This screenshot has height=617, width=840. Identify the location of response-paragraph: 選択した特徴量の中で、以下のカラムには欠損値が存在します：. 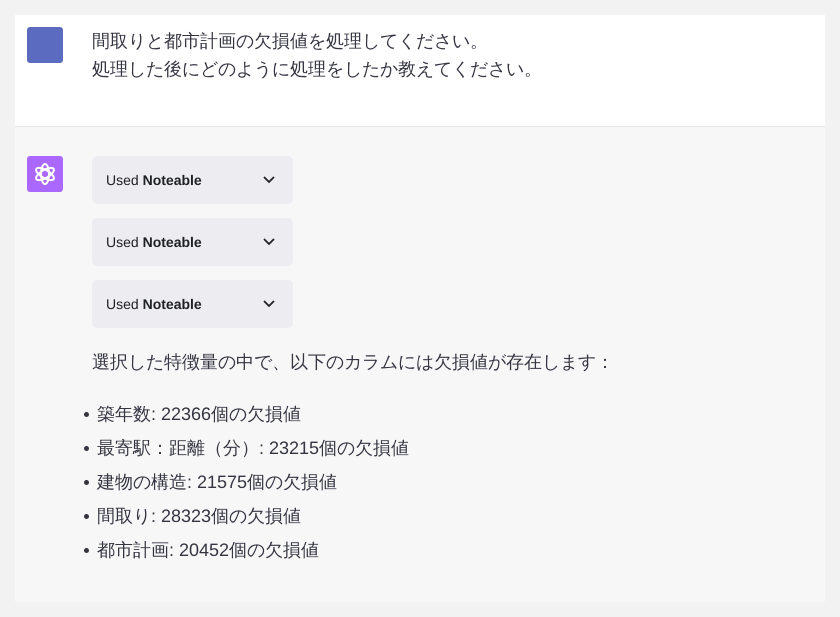
(353, 362).